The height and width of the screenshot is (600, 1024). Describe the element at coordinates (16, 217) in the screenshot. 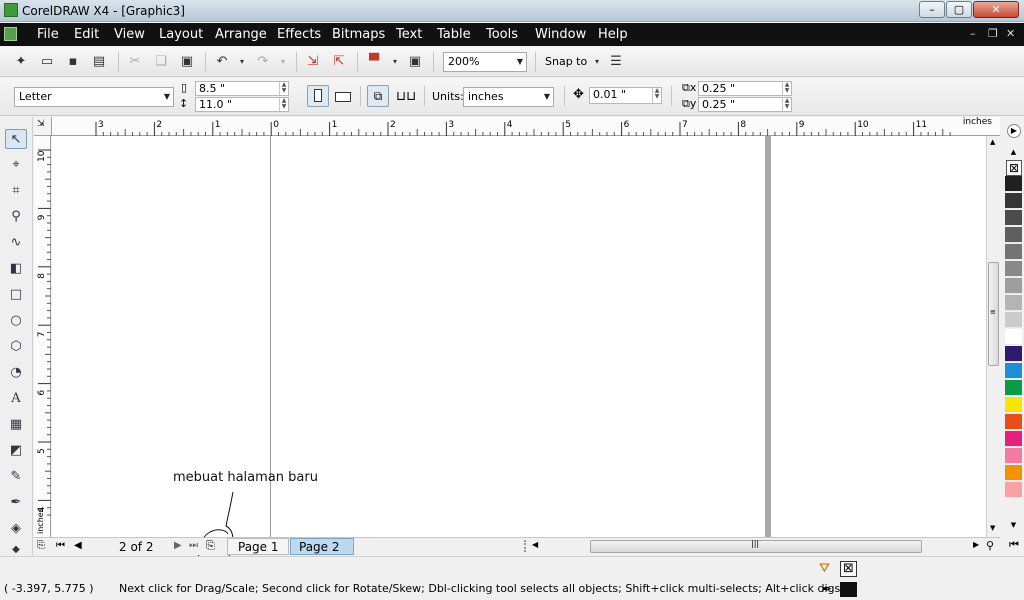

I see `zoom-tool-icon: ⚲` at that location.